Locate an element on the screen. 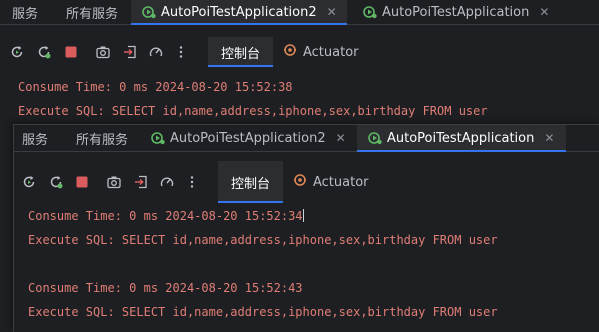 The width and height of the screenshot is (599, 332). log-line-text: Consume Time: 0 ms 2024-08-20 15:52:34 is located at coordinates (165, 216).